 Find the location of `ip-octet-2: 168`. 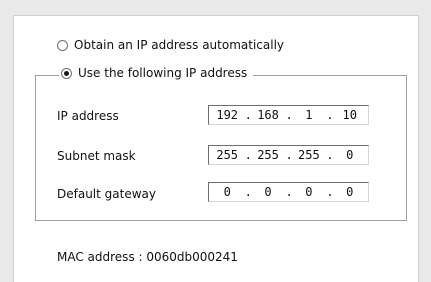

ip-octet-2: 168 is located at coordinates (268, 115).